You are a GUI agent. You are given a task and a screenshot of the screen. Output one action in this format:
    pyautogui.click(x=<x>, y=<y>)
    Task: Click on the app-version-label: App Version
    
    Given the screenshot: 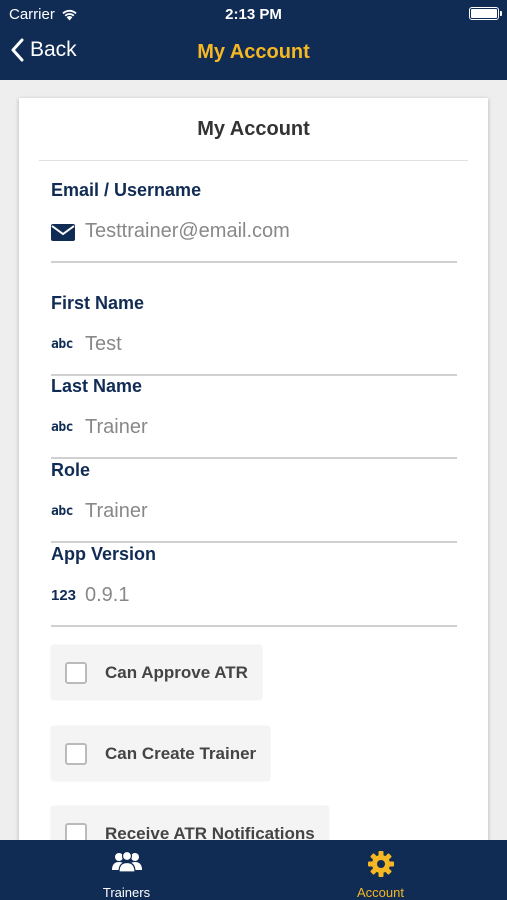 What is the action you would take?
    pyautogui.click(x=104, y=554)
    